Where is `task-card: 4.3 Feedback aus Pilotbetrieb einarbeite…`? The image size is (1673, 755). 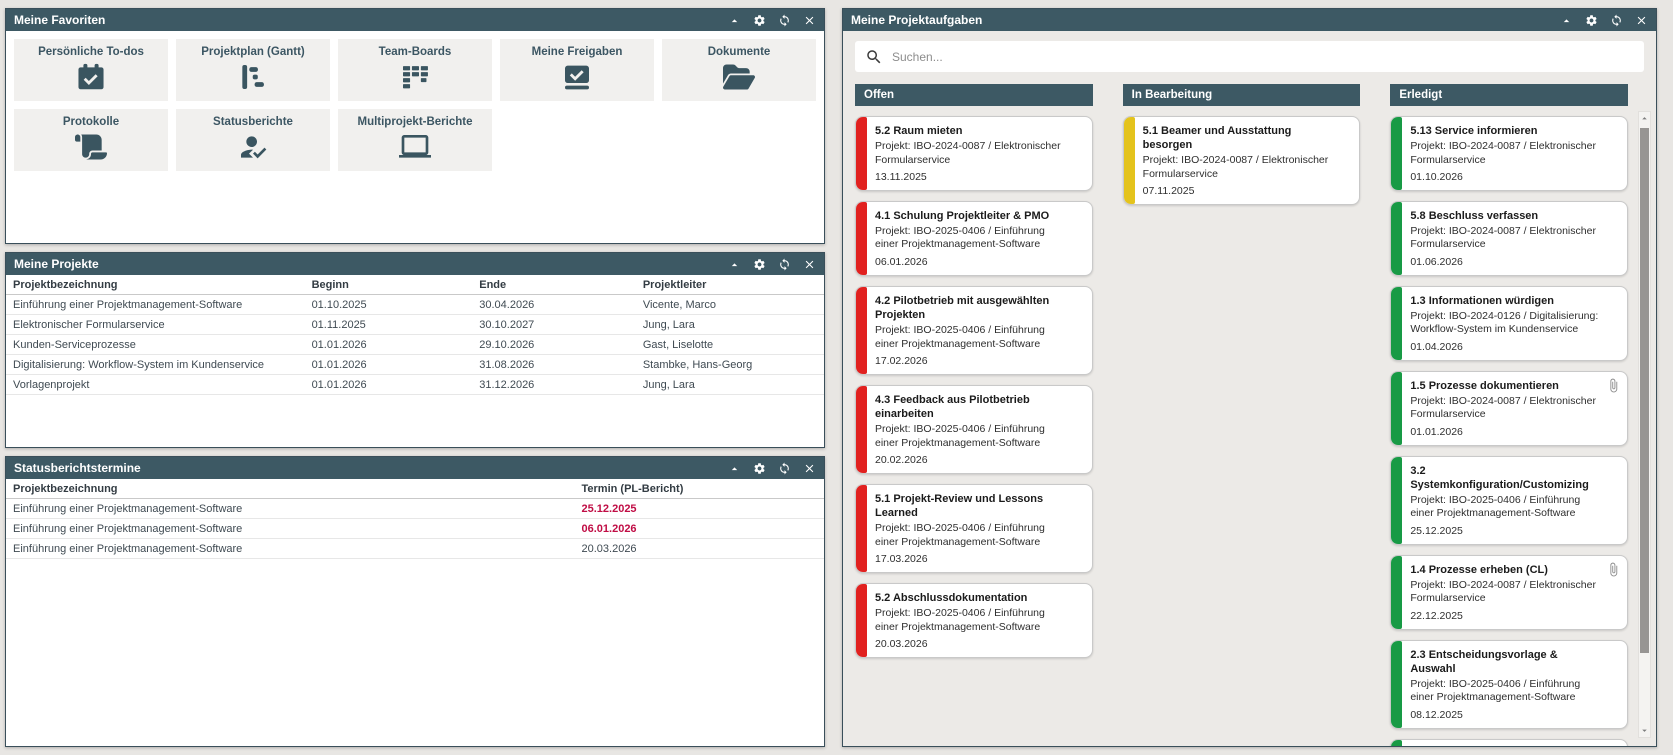 task-card: 4.3 Feedback aus Pilotbetrieb einarbeite… is located at coordinates (974, 429).